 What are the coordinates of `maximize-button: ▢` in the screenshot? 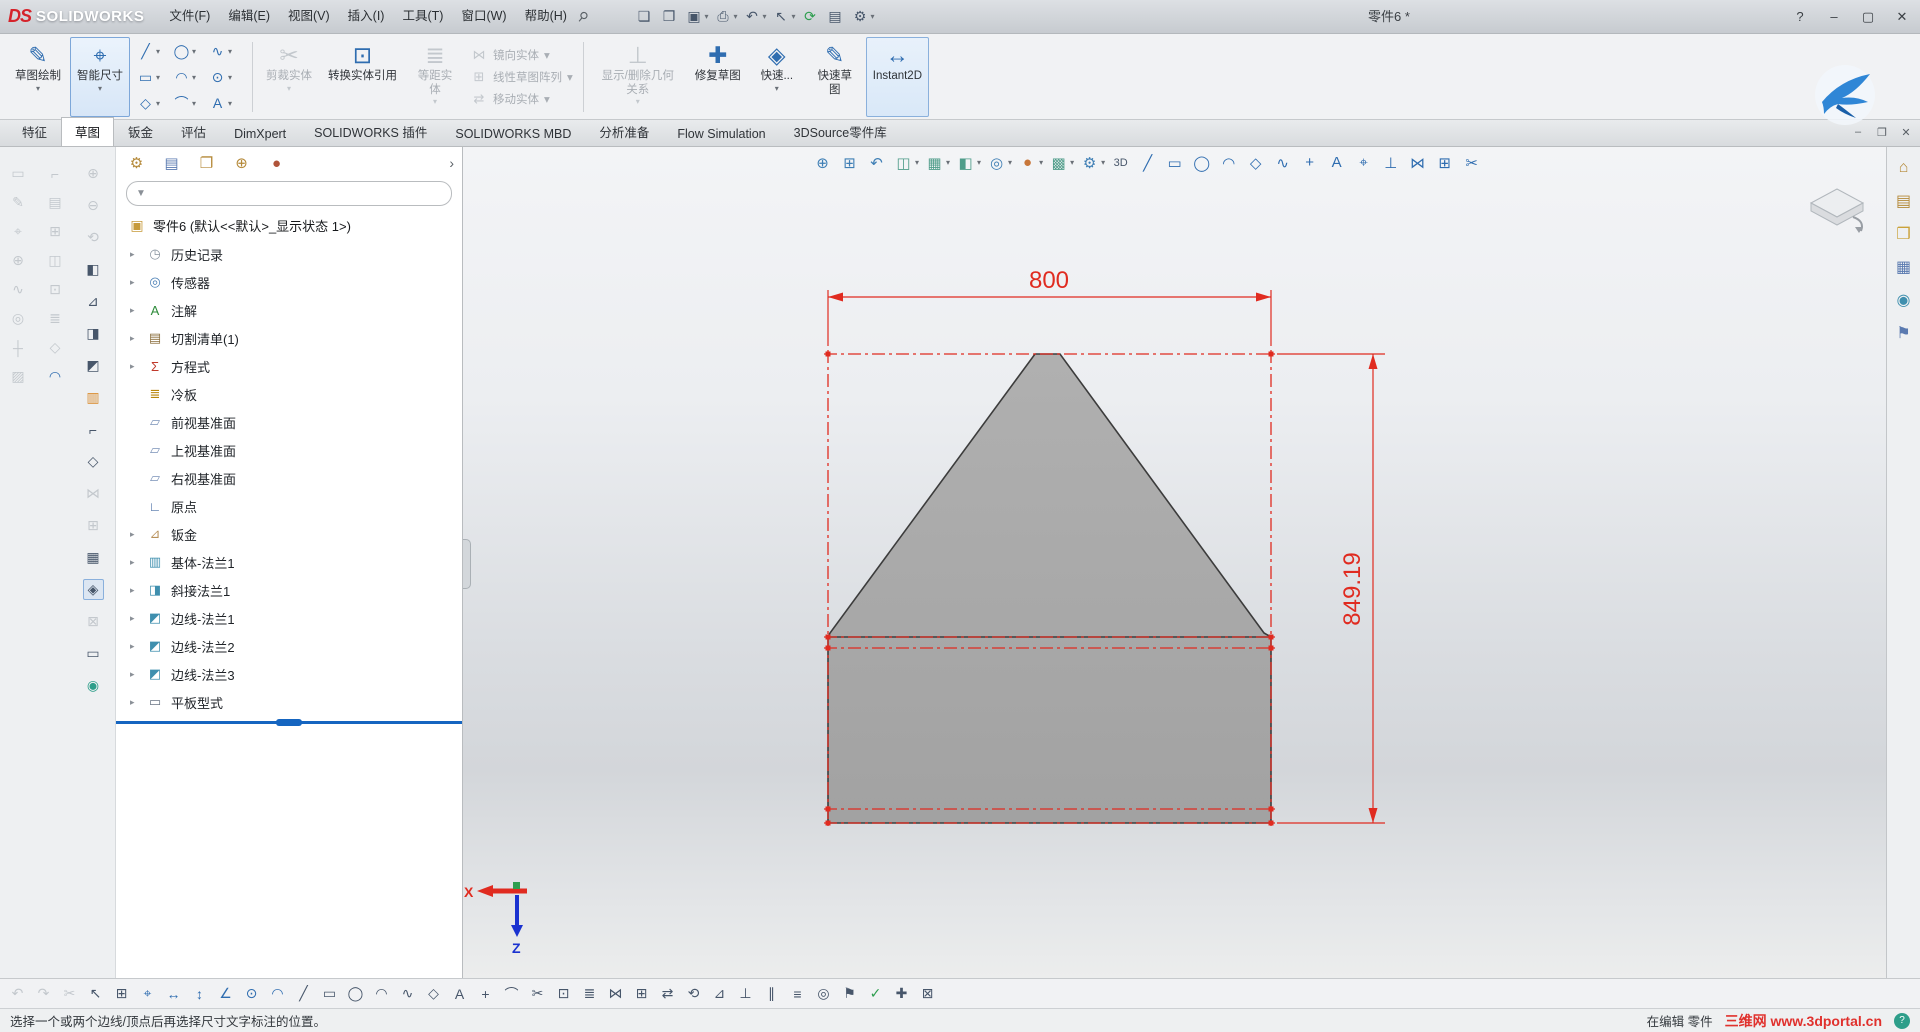 It's located at (1868, 17).